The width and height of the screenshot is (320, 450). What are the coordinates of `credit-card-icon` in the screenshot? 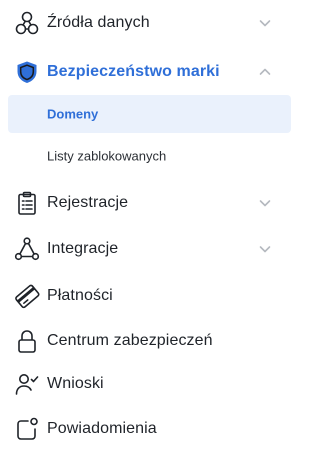 It's located at (27, 296).